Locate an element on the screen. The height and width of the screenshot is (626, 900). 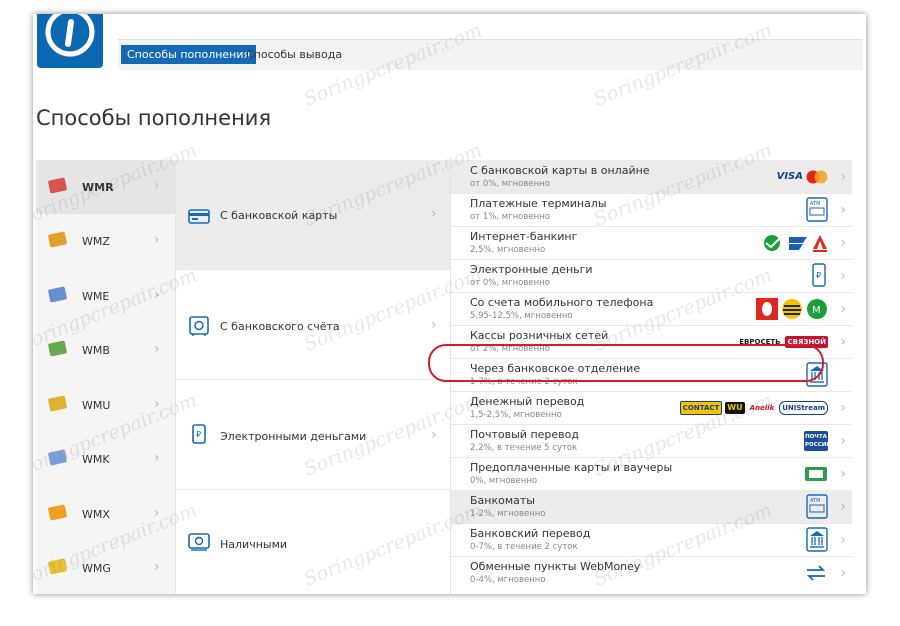
wallet-item-wmx: WMX › is located at coordinates (105, 514).